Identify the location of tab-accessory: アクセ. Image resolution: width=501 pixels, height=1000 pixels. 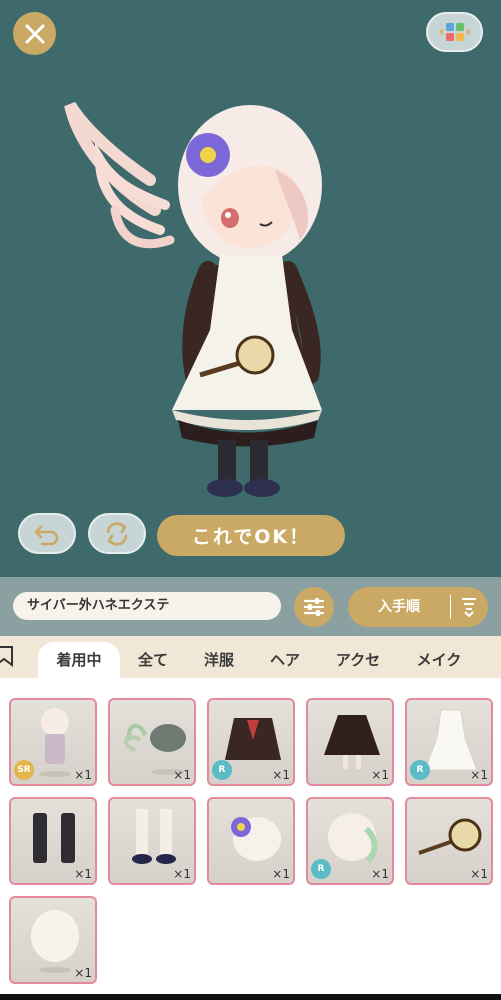
(358, 660).